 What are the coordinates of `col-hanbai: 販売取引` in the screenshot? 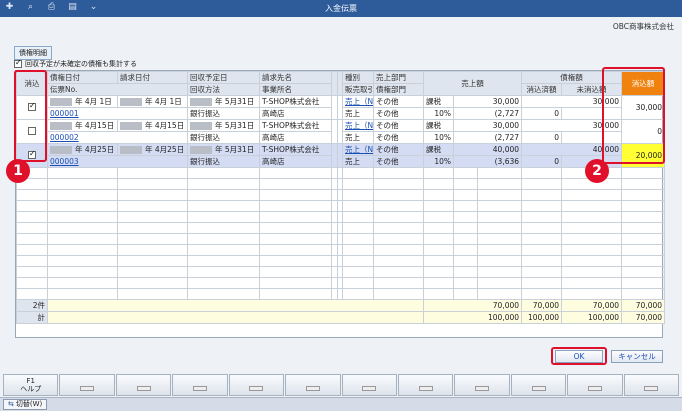 It's located at (358, 89).